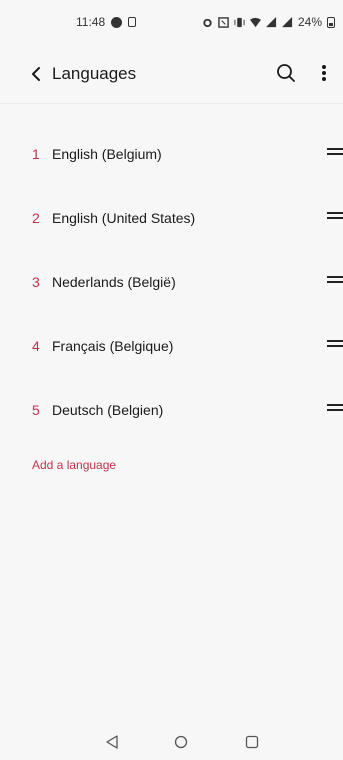 The width and height of the screenshot is (343, 760). I want to click on language-name: Français (Belgique), so click(113, 346).